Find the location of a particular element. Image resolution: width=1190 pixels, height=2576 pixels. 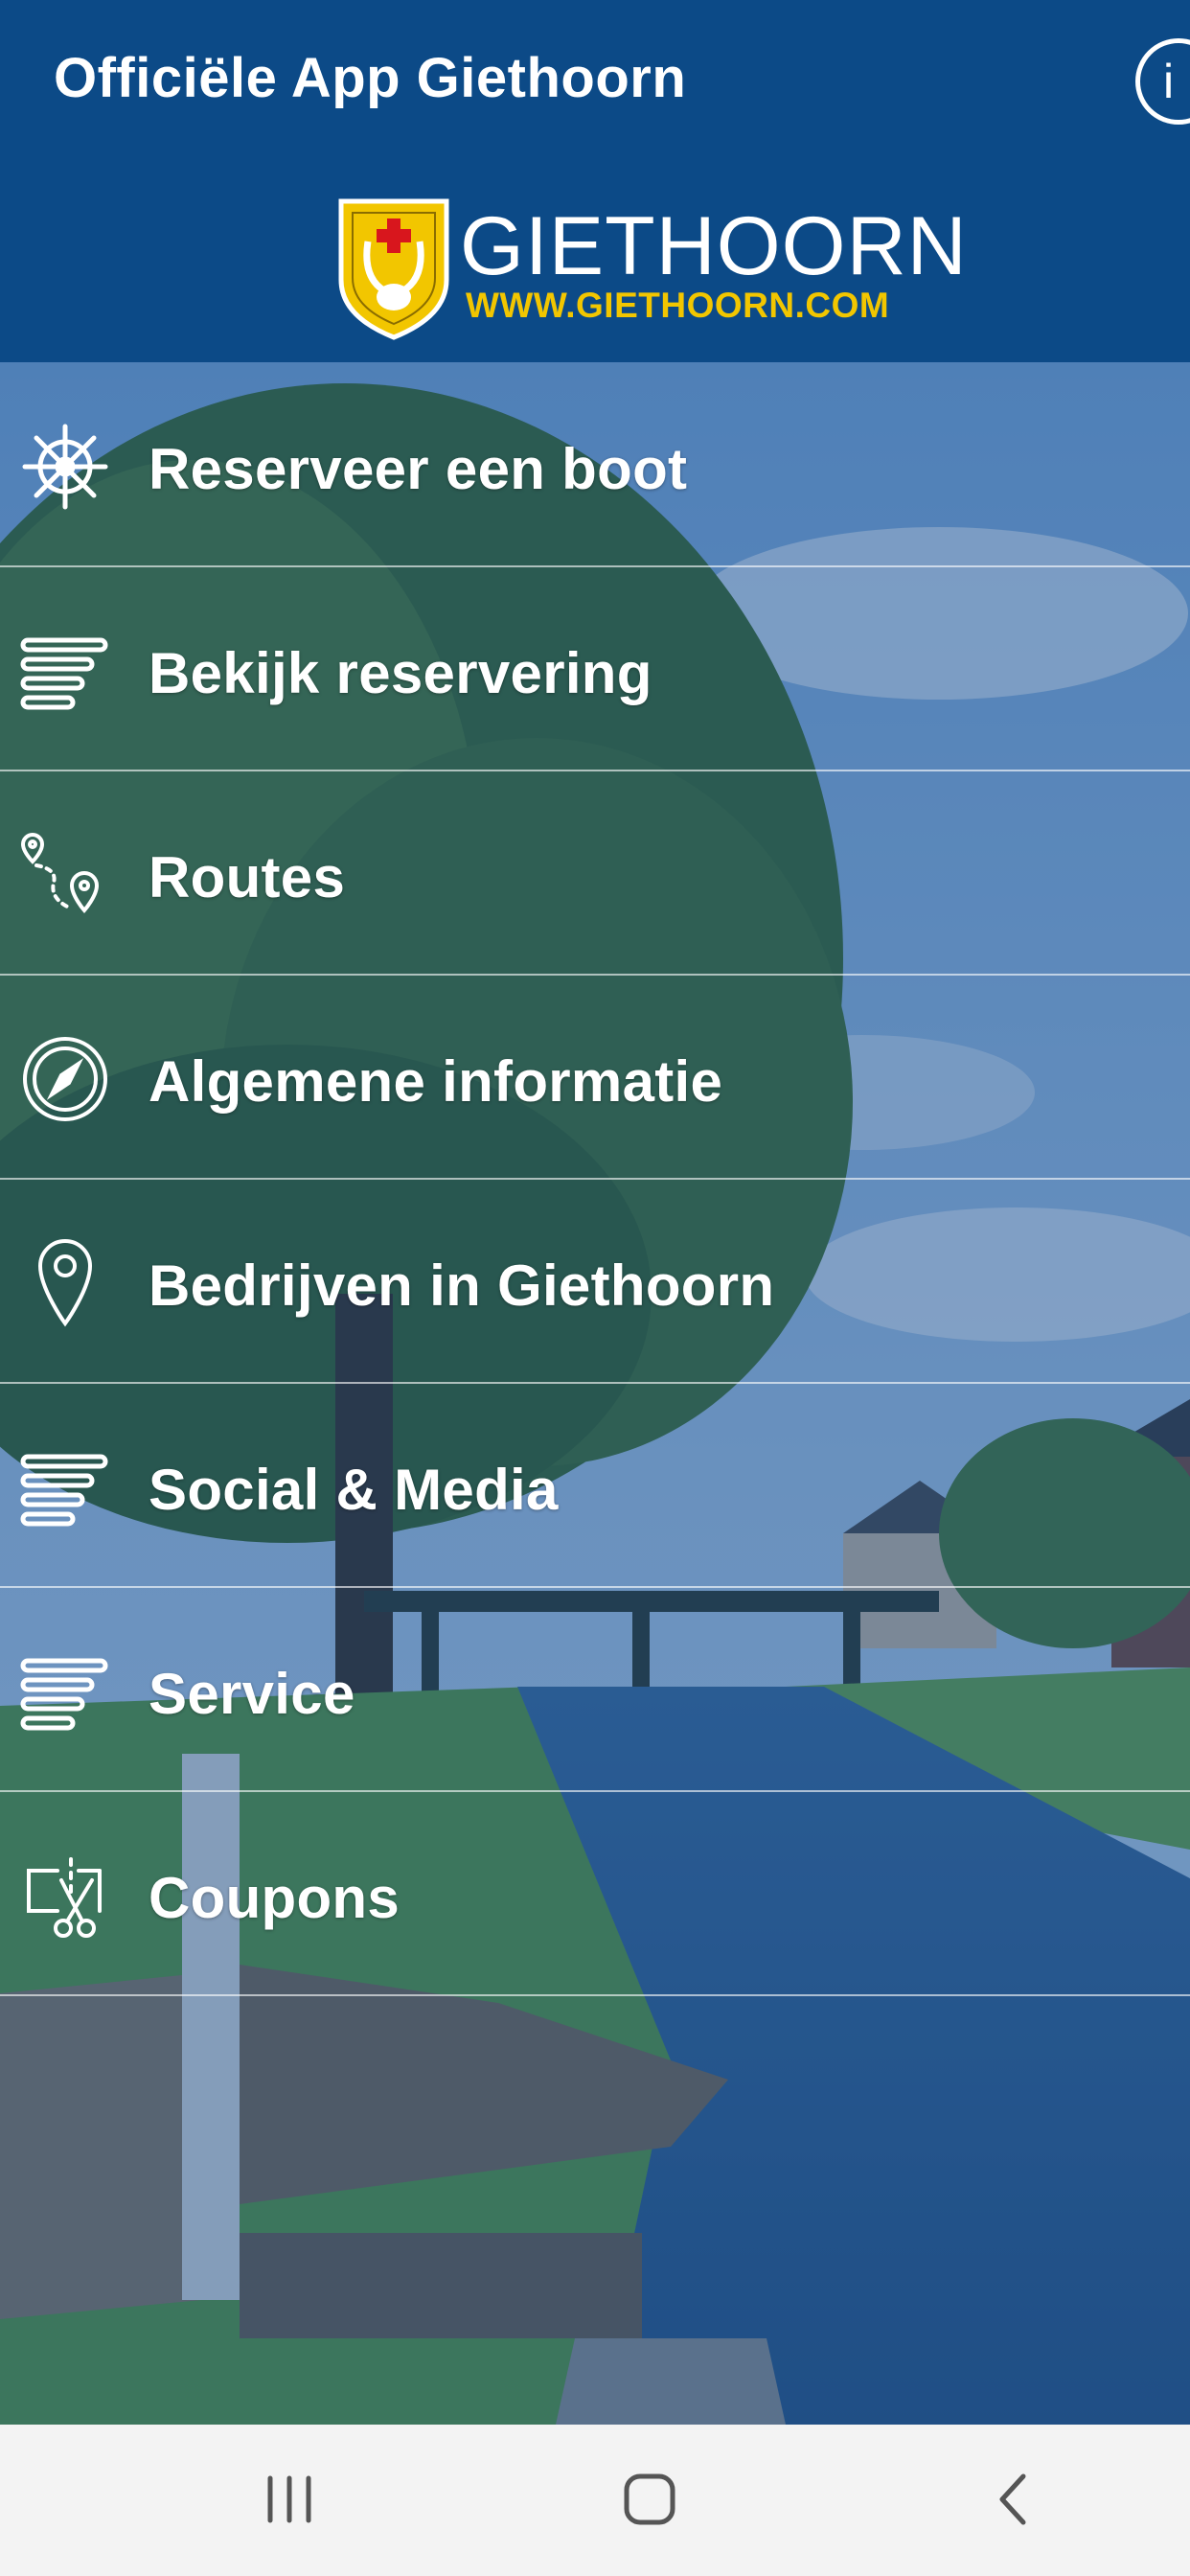

app-title: Officiële App Giethoorn is located at coordinates (371, 78).